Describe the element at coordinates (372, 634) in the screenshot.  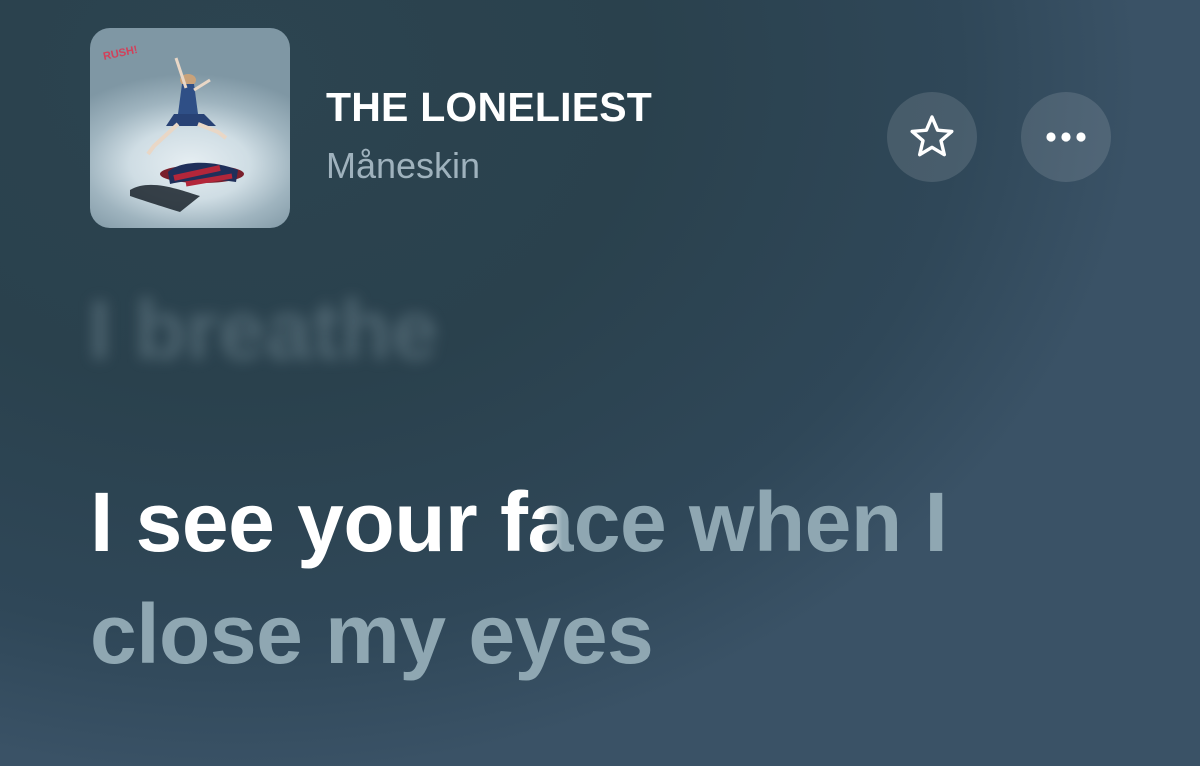
I see `current-lyric-row-2: close my eyes` at that location.